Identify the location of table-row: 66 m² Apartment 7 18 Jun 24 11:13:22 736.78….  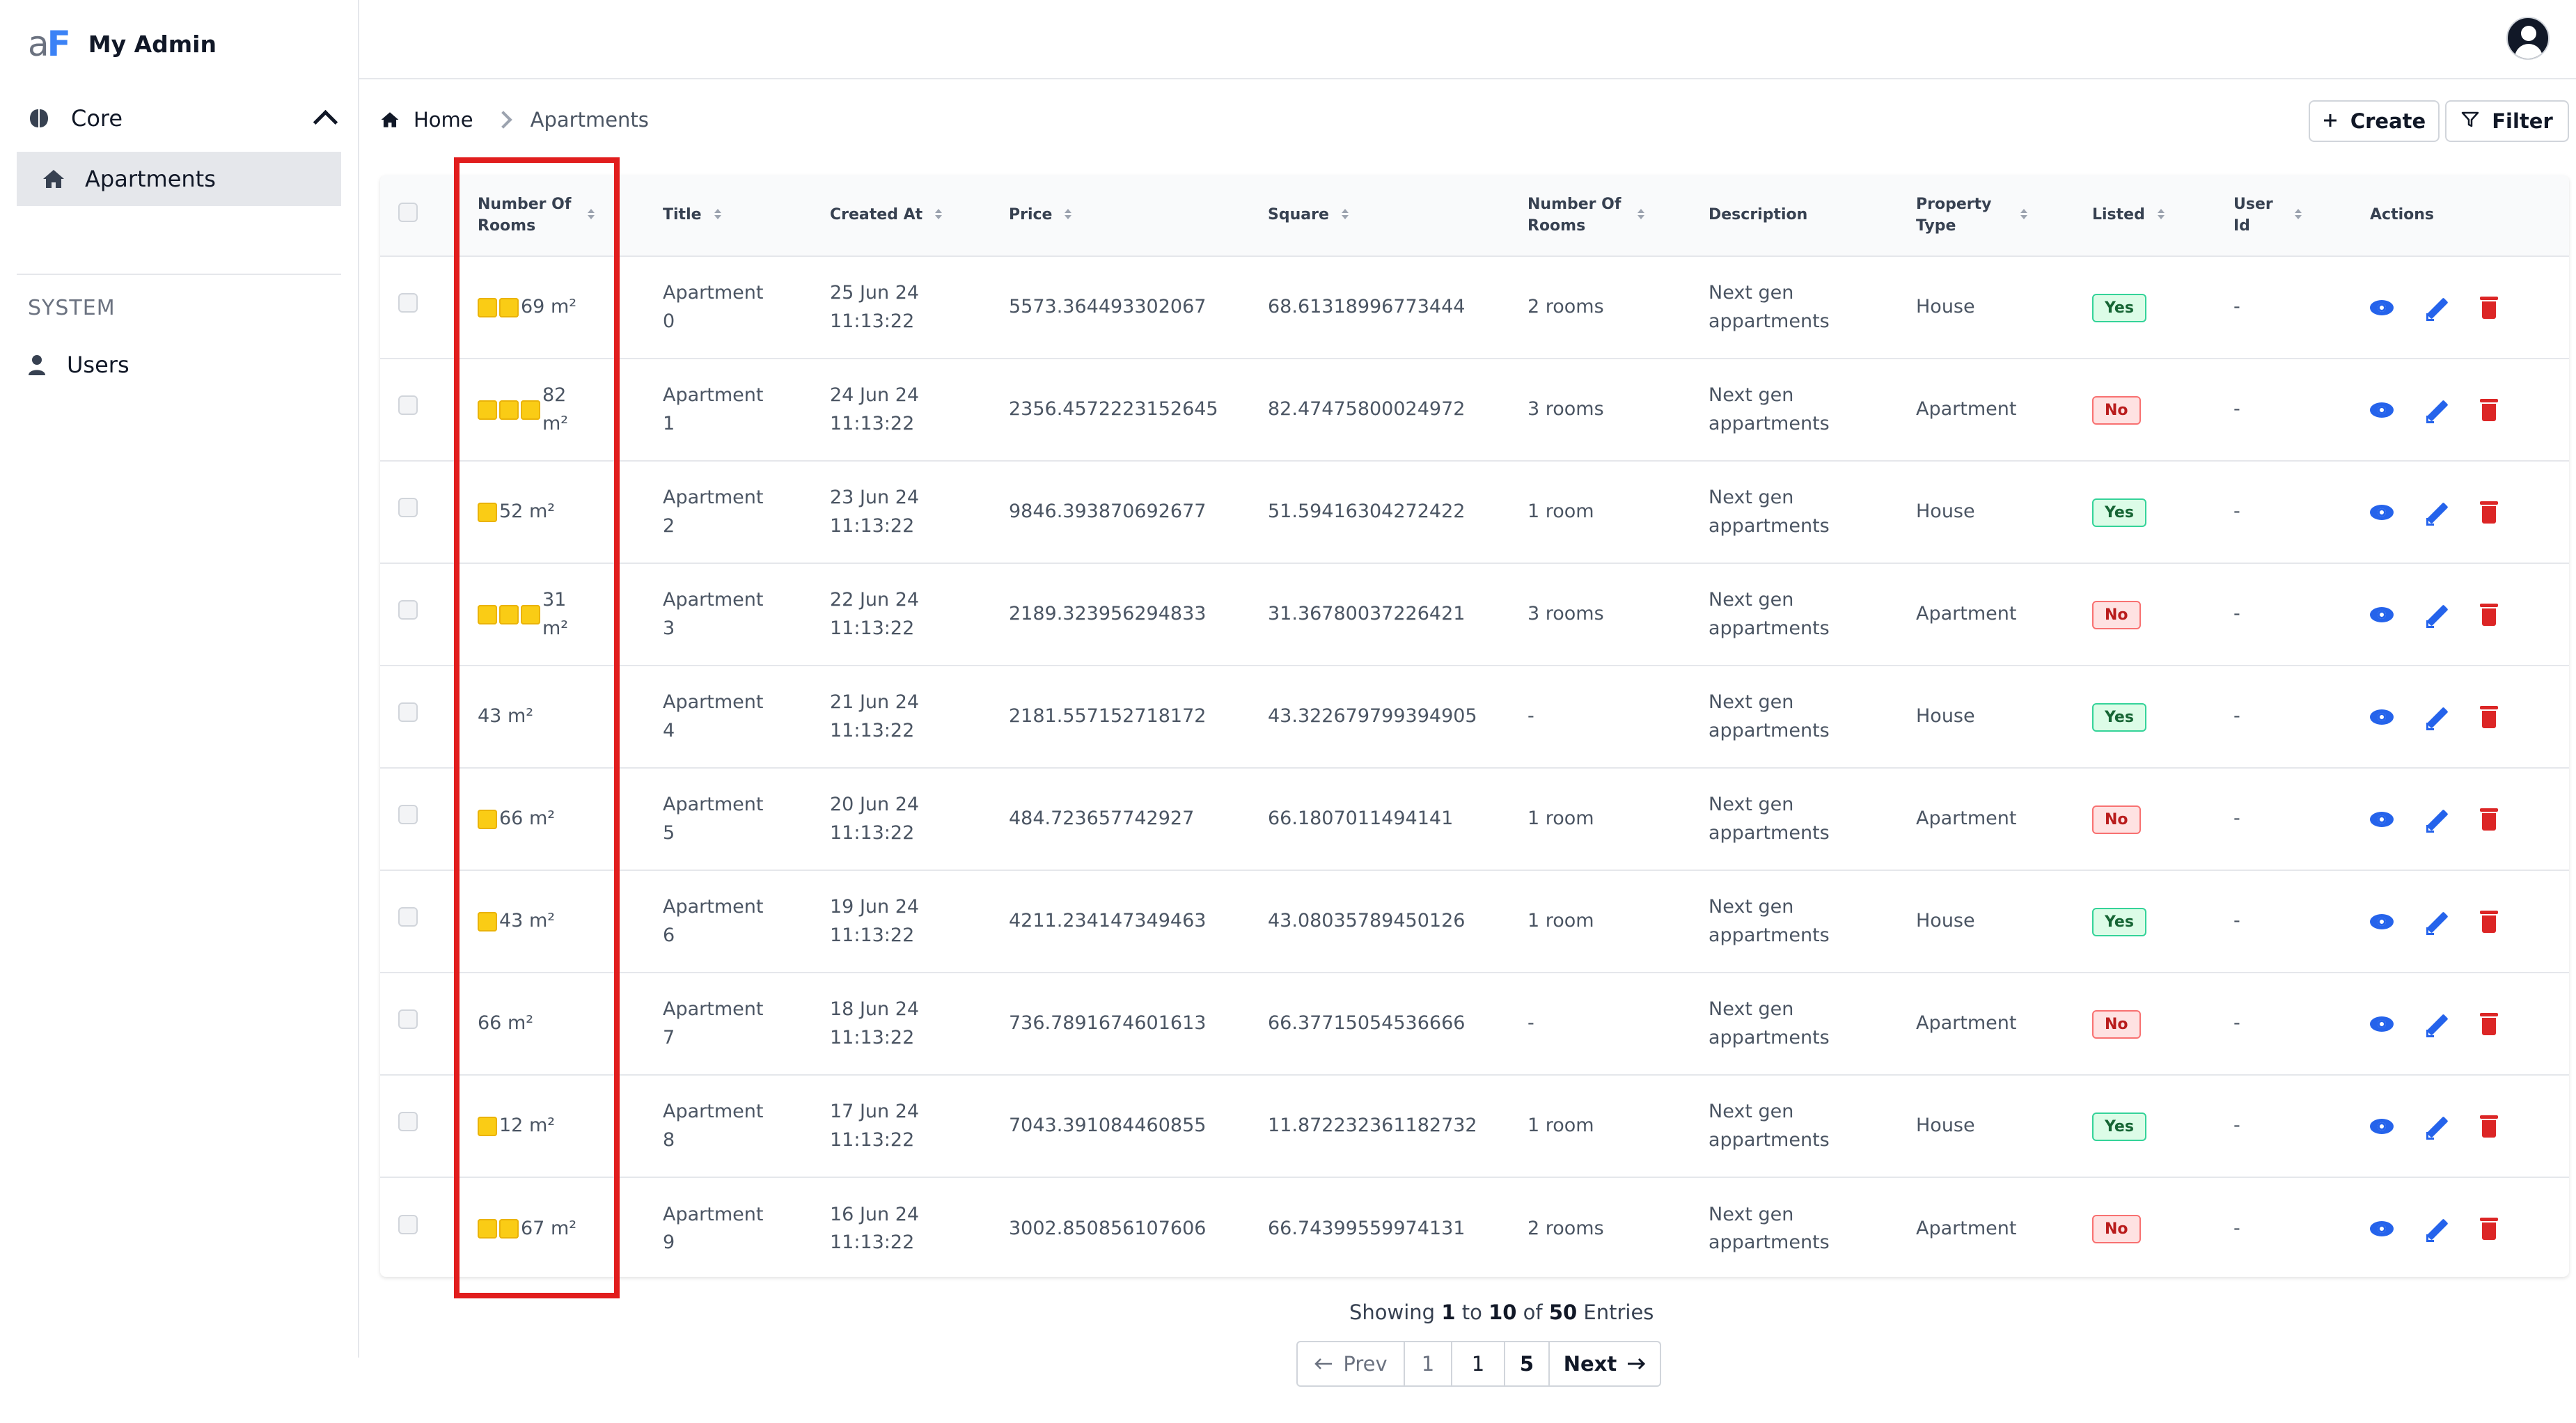
(1474, 1024).